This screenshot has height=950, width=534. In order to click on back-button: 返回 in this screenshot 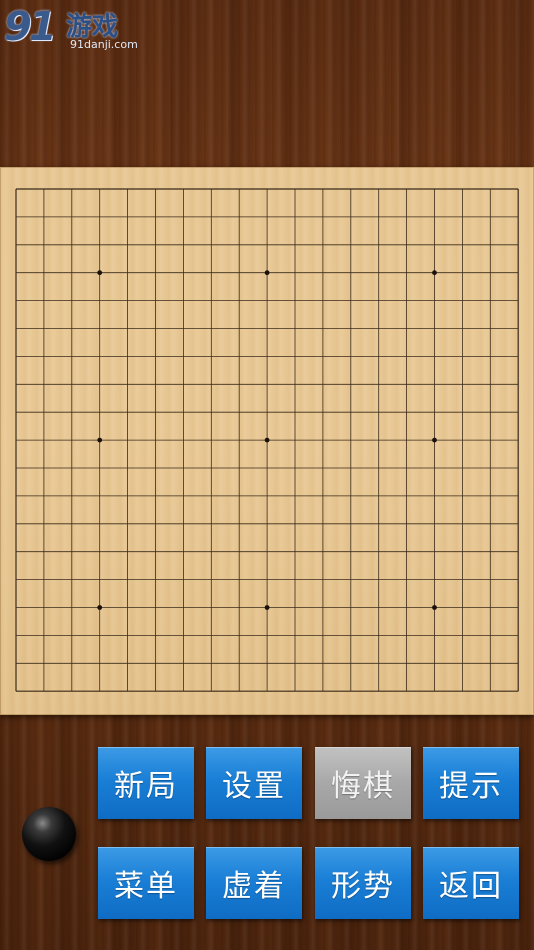, I will do `click(471, 883)`.